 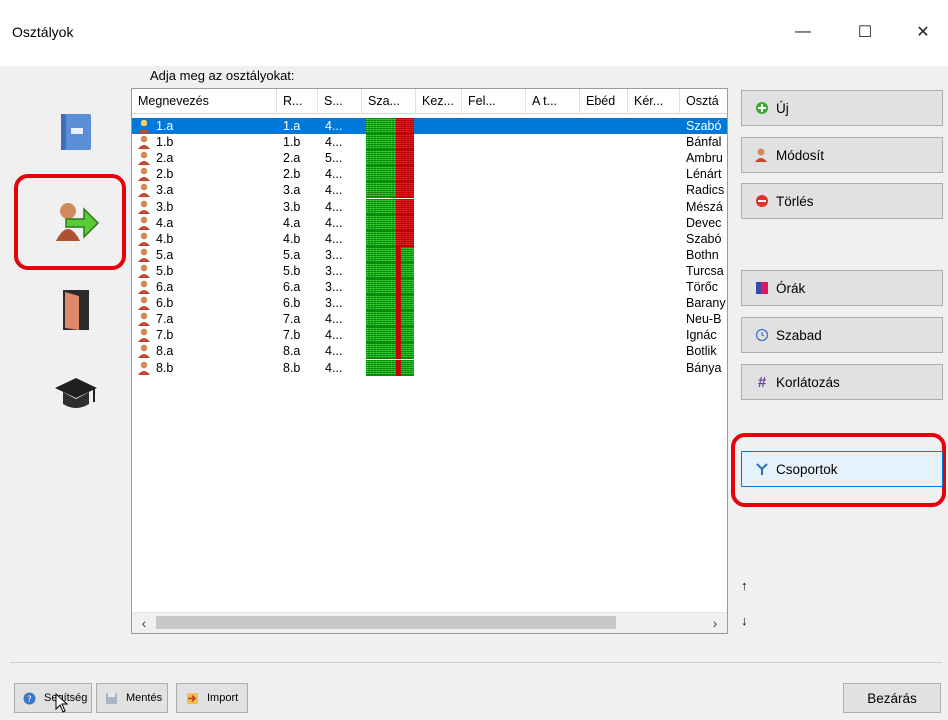 I want to click on short-name-cell: 7.a, so click(x=292, y=319).